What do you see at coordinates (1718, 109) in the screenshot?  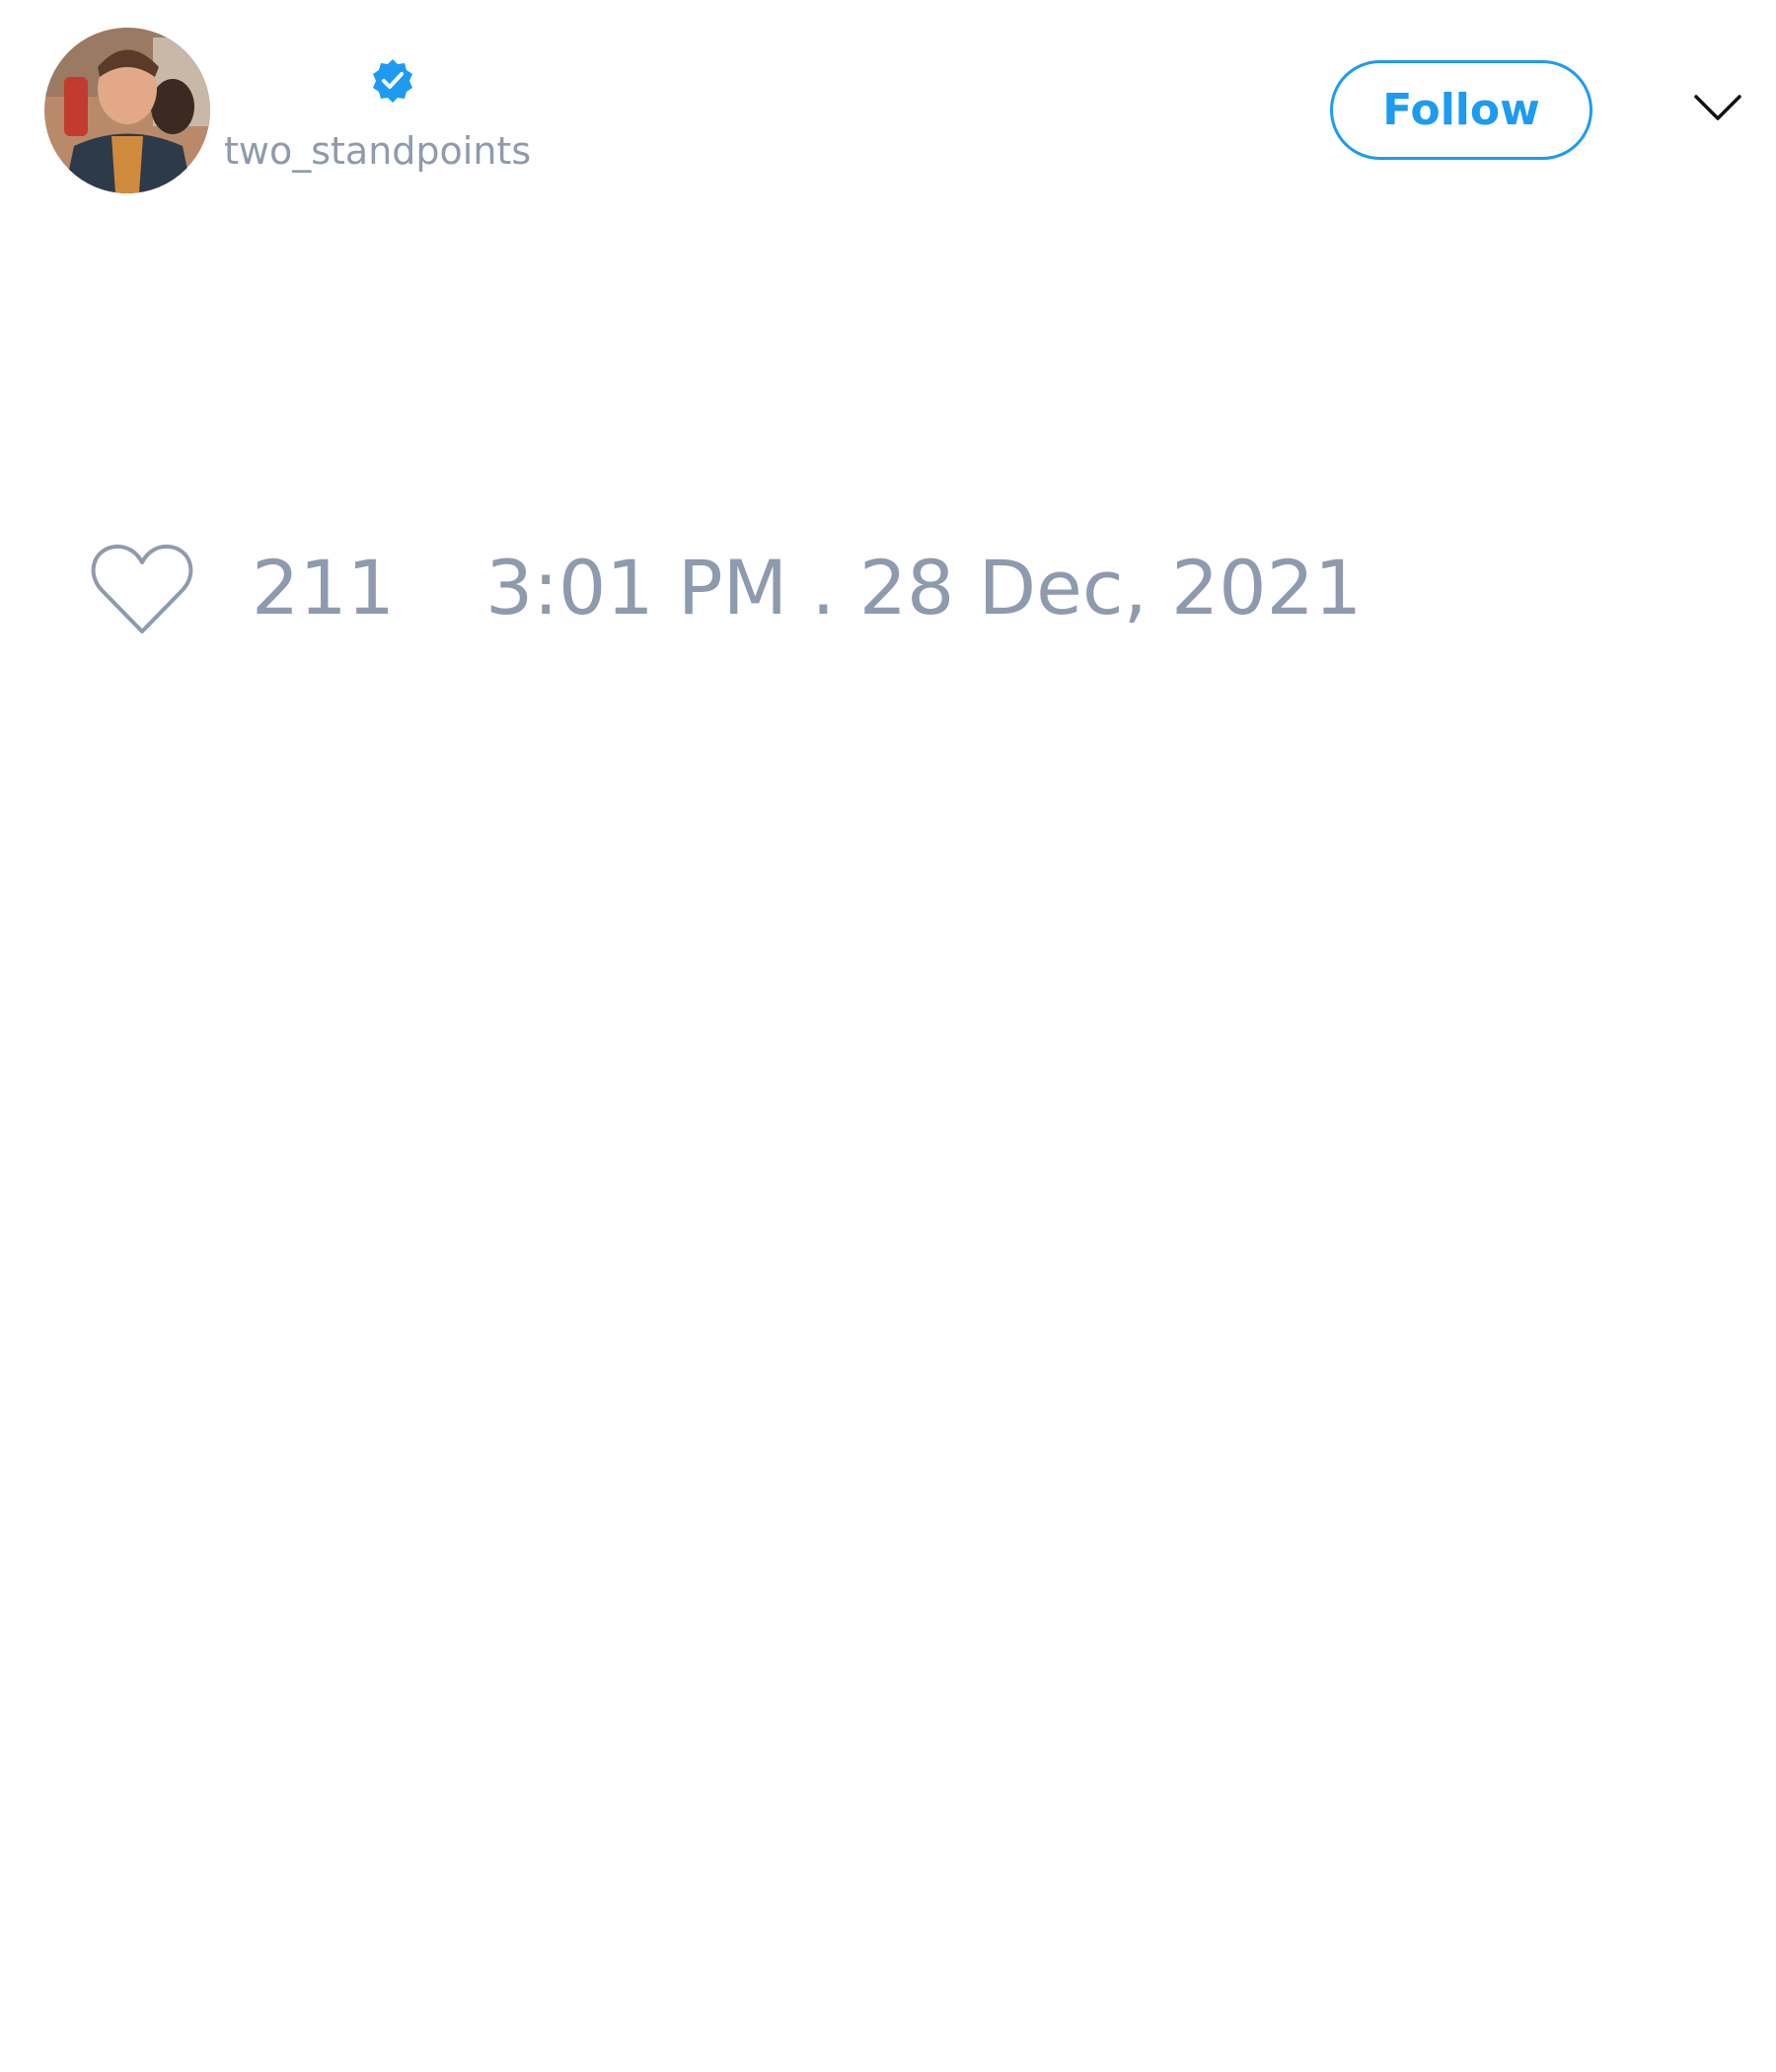 I see `chevron-down-icon` at bounding box center [1718, 109].